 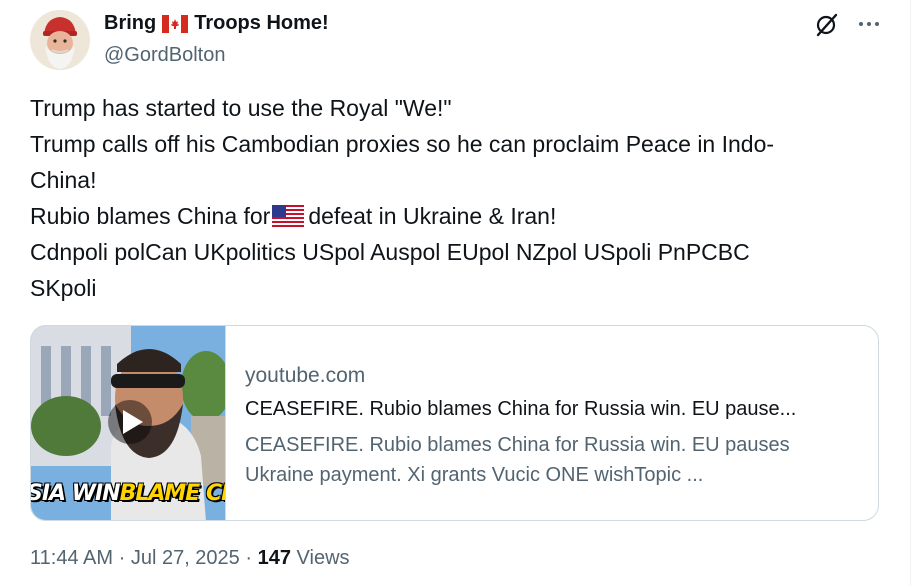 I want to click on thumbnail-caption-white: SIA WIN, so click(x=76, y=493).